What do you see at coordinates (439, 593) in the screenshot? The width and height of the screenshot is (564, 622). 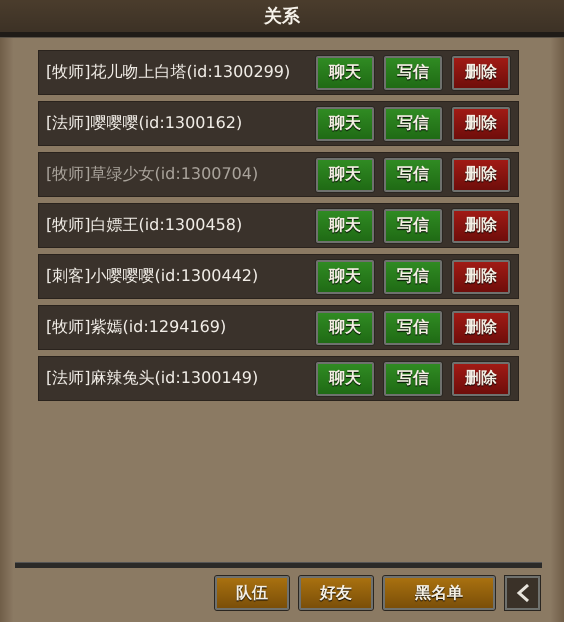 I see `tab-button: 黑名单` at bounding box center [439, 593].